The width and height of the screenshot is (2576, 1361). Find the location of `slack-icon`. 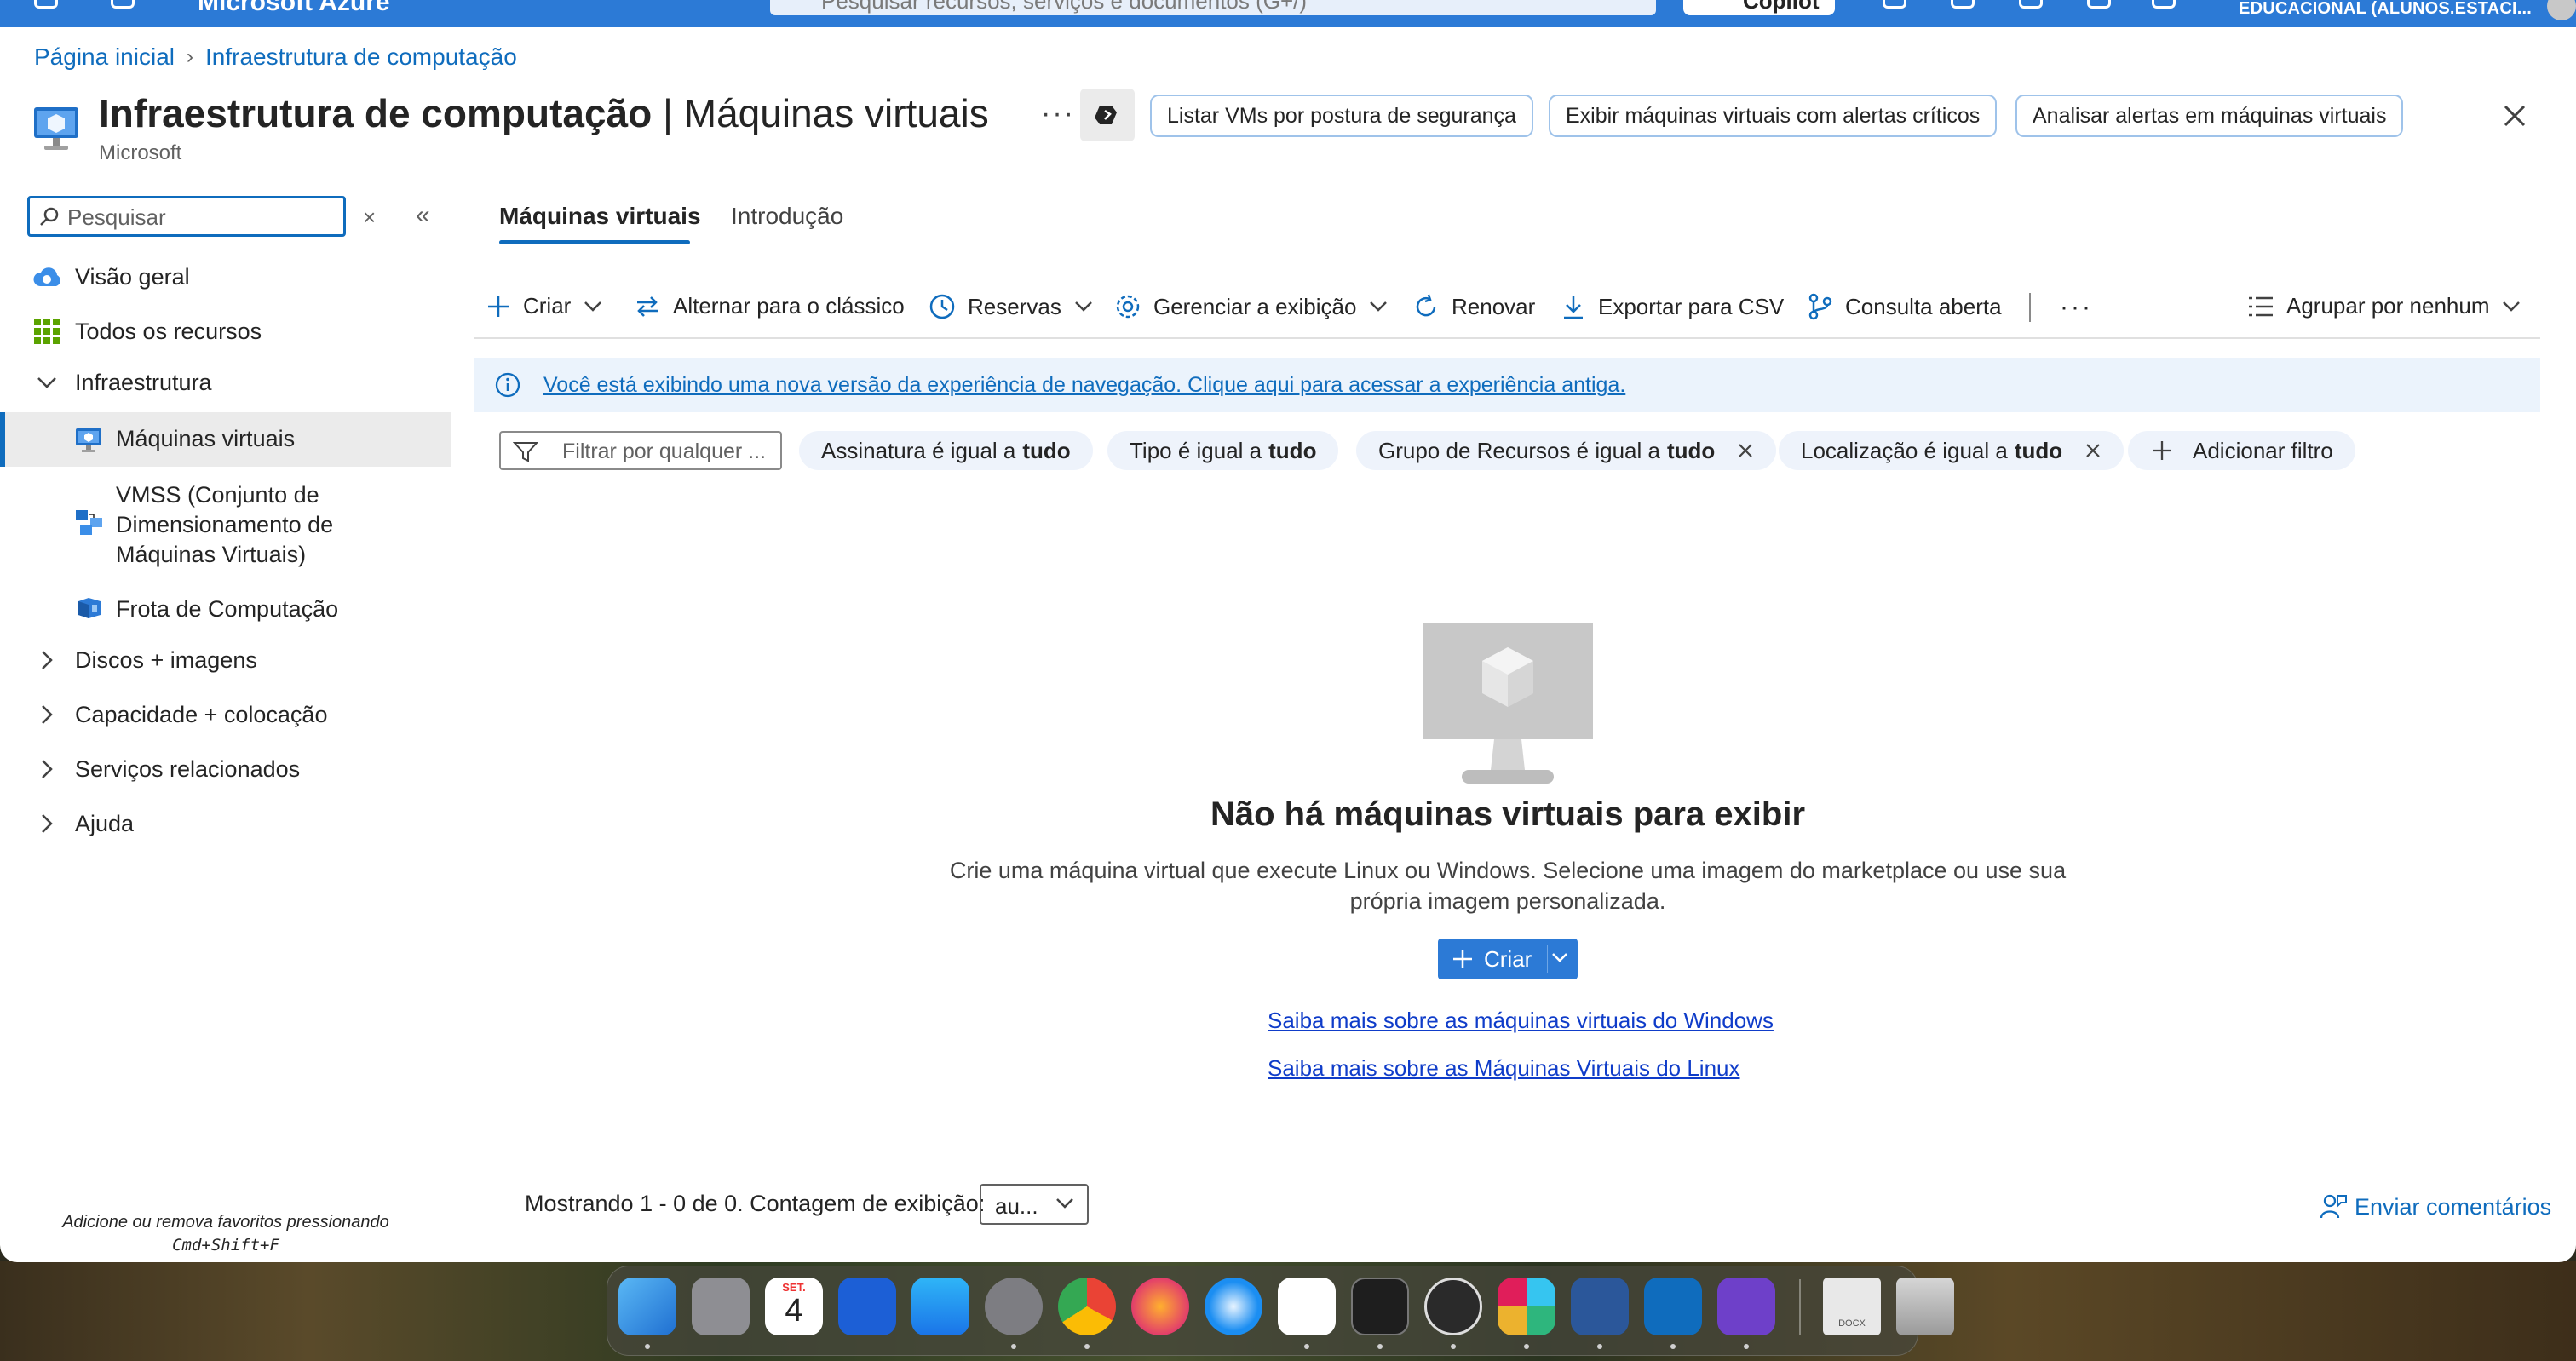

slack-icon is located at coordinates (1527, 1306).